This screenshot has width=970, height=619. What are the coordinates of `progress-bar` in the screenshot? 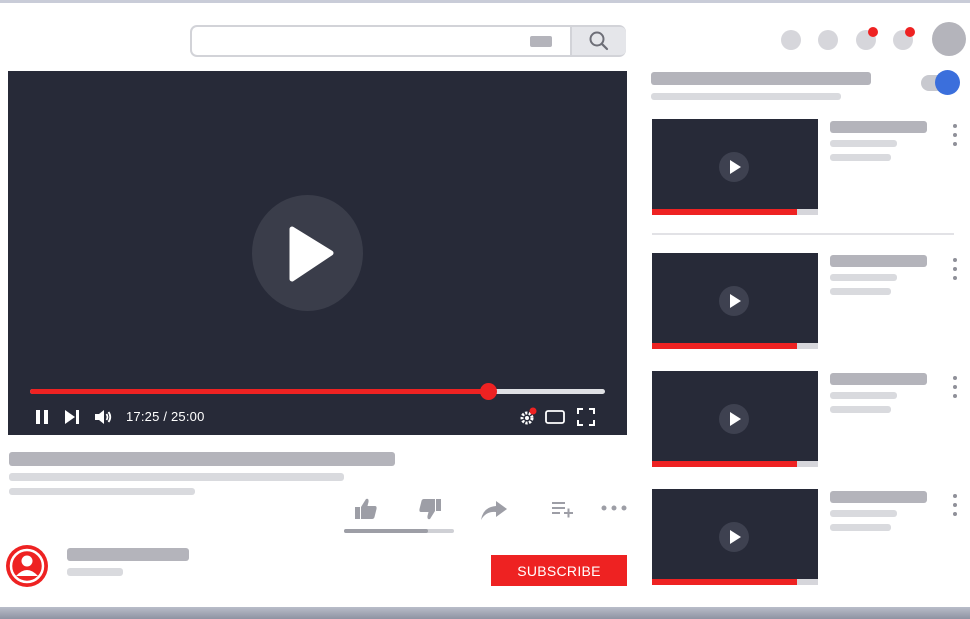 It's located at (317, 391).